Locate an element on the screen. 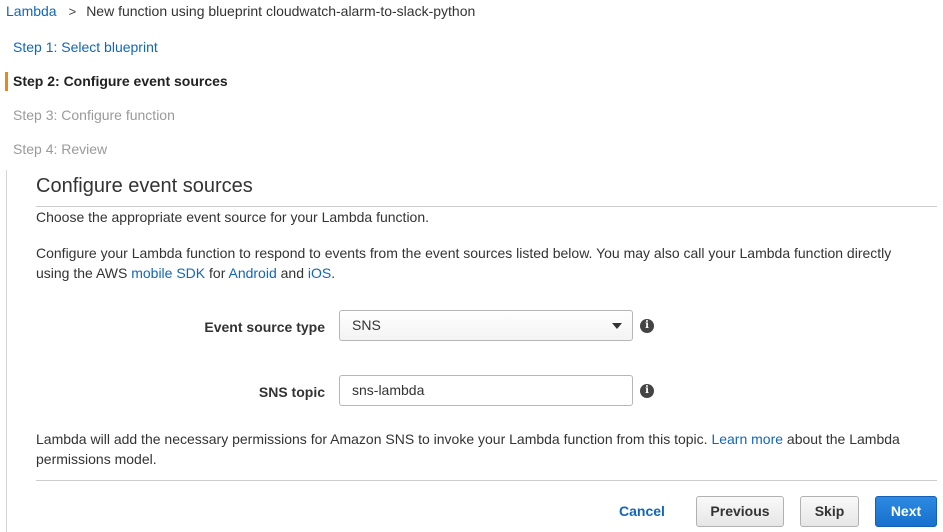 The image size is (943, 532). active-step-indicator is located at coordinates (6, 81).